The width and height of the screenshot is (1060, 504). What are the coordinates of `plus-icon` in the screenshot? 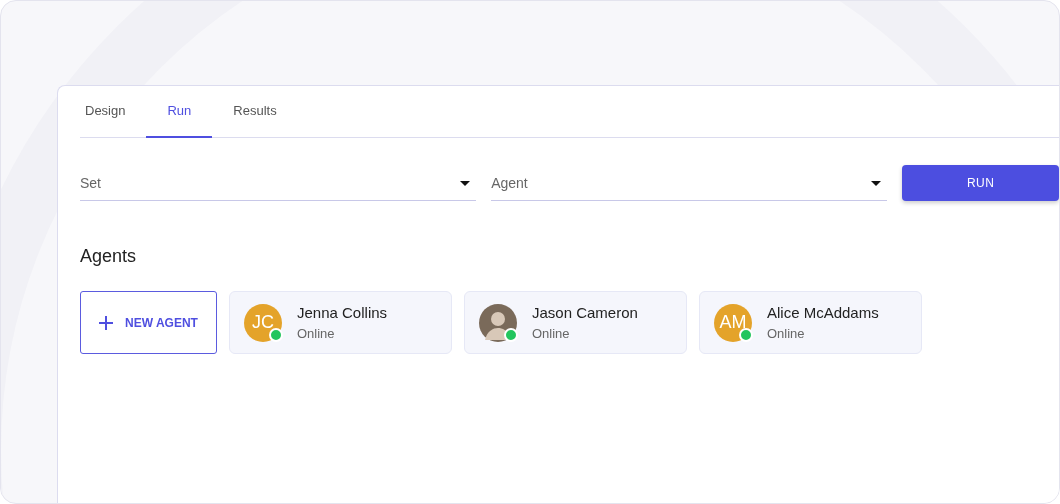 It's located at (106, 322).